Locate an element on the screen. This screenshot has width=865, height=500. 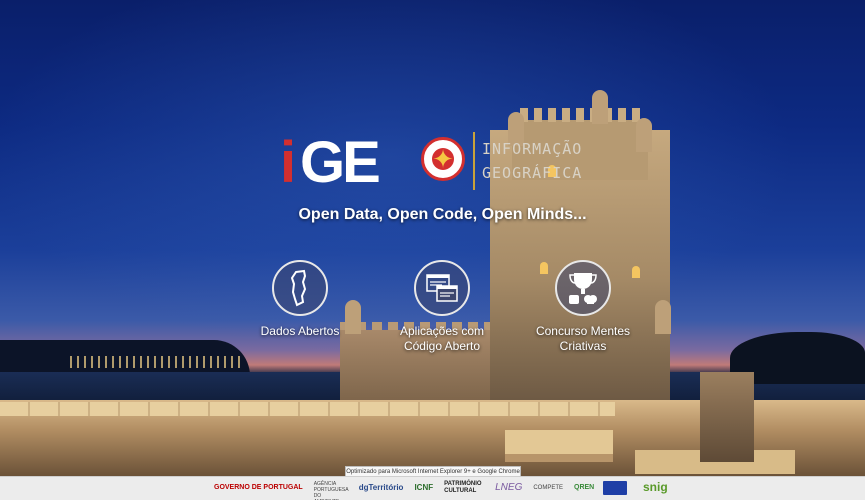
tile-dados-abertos: Dados Abertos is located at coordinates (300, 299).